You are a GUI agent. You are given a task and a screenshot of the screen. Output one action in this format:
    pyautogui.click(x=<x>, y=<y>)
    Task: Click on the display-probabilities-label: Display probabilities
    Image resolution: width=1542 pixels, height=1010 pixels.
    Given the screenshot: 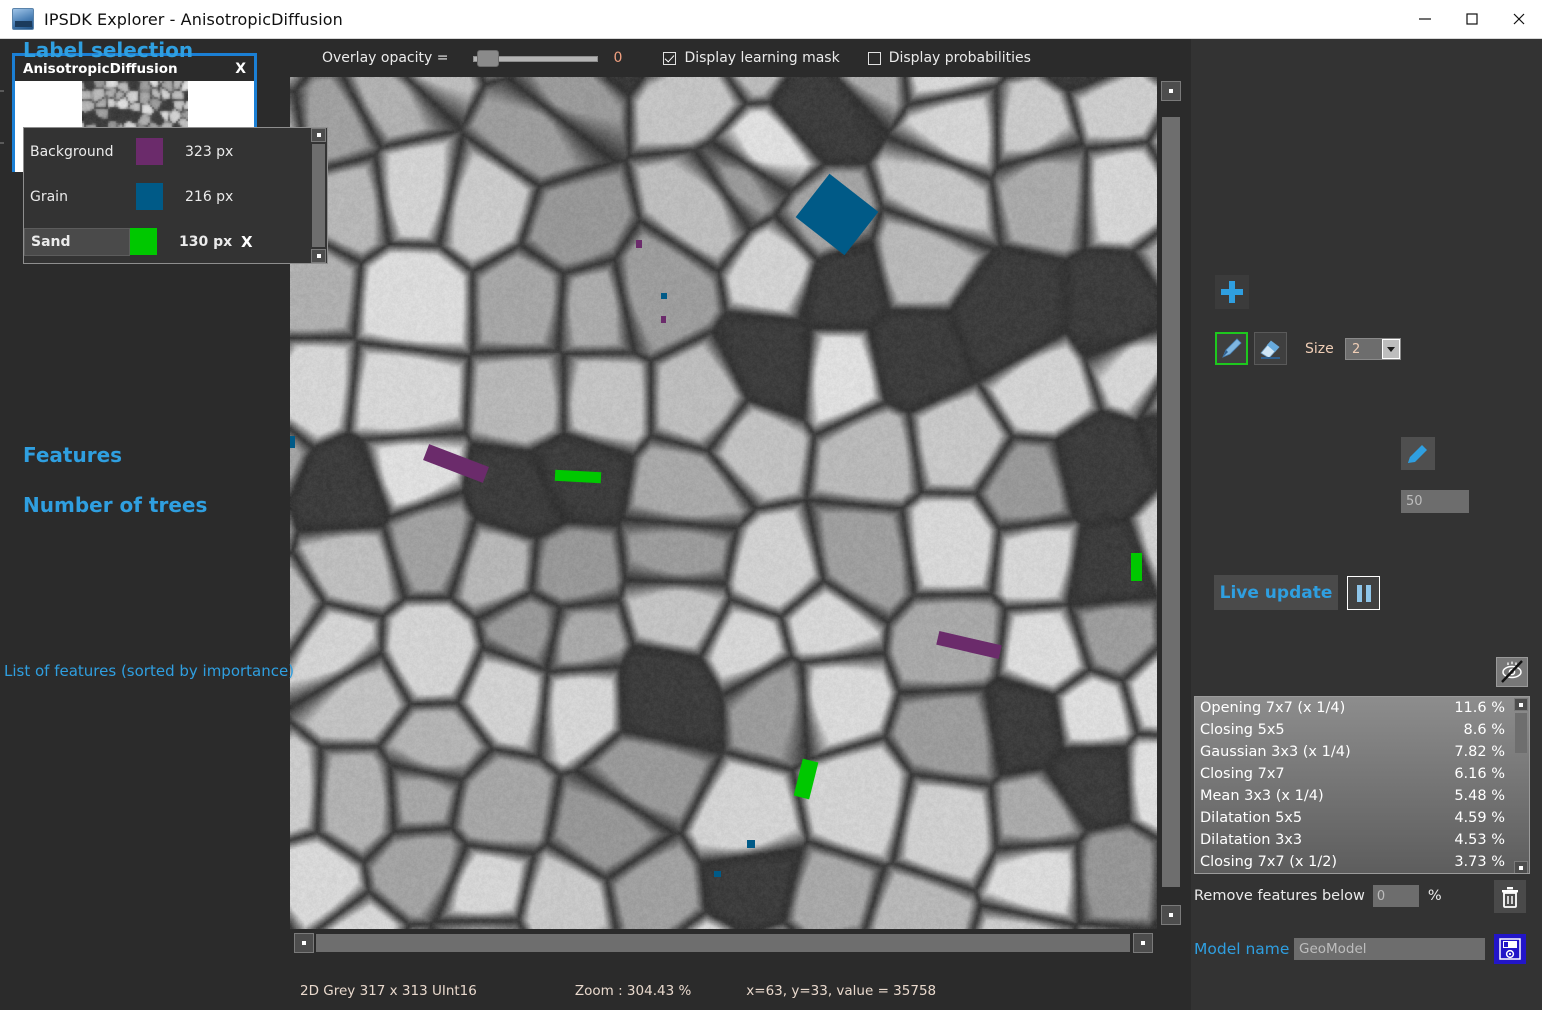 What is the action you would take?
    pyautogui.click(x=959, y=58)
    